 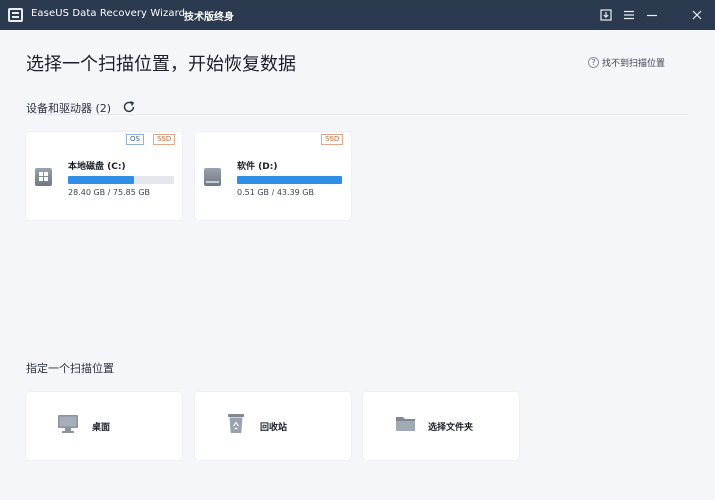 What do you see at coordinates (629, 15) in the screenshot?
I see `menu-icon` at bounding box center [629, 15].